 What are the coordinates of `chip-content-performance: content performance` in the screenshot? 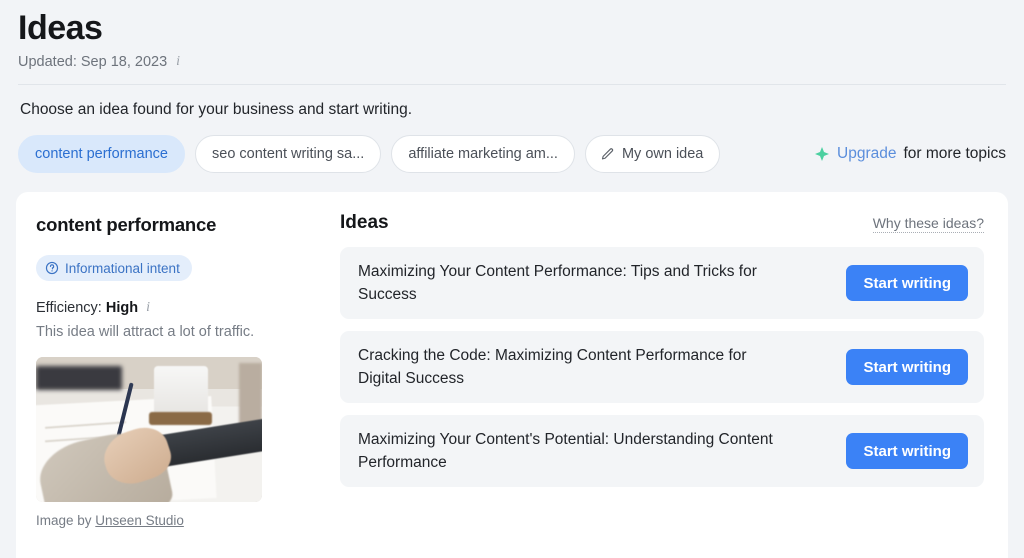 It's located at (101, 154).